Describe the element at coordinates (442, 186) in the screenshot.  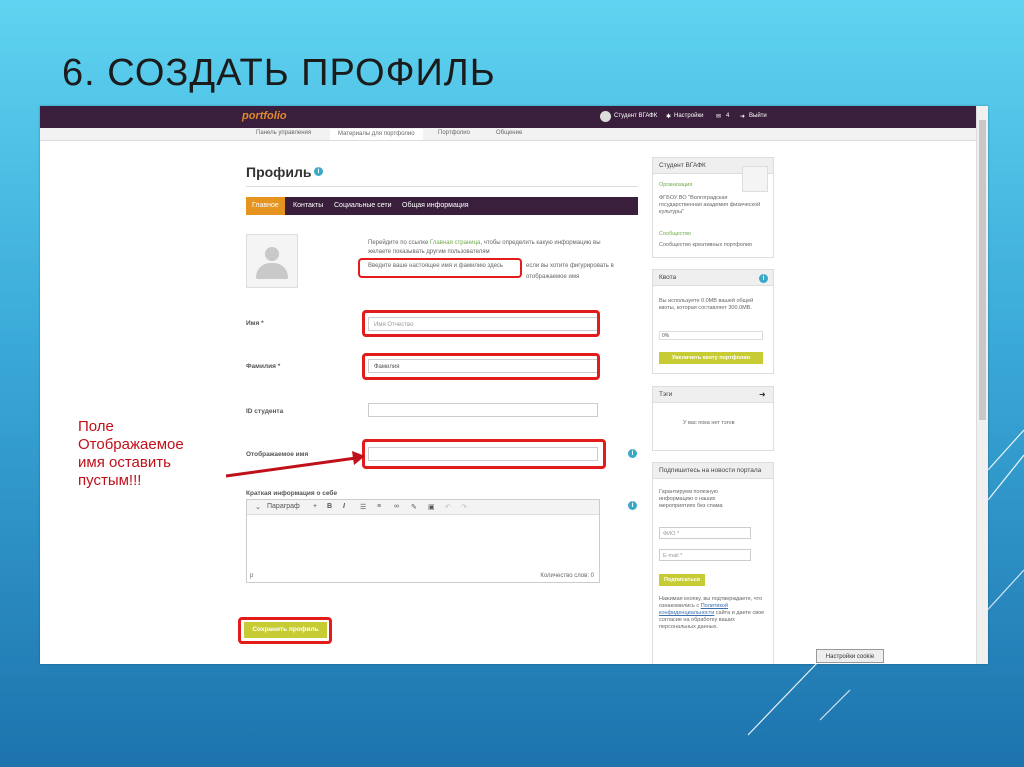
I see `divider` at that location.